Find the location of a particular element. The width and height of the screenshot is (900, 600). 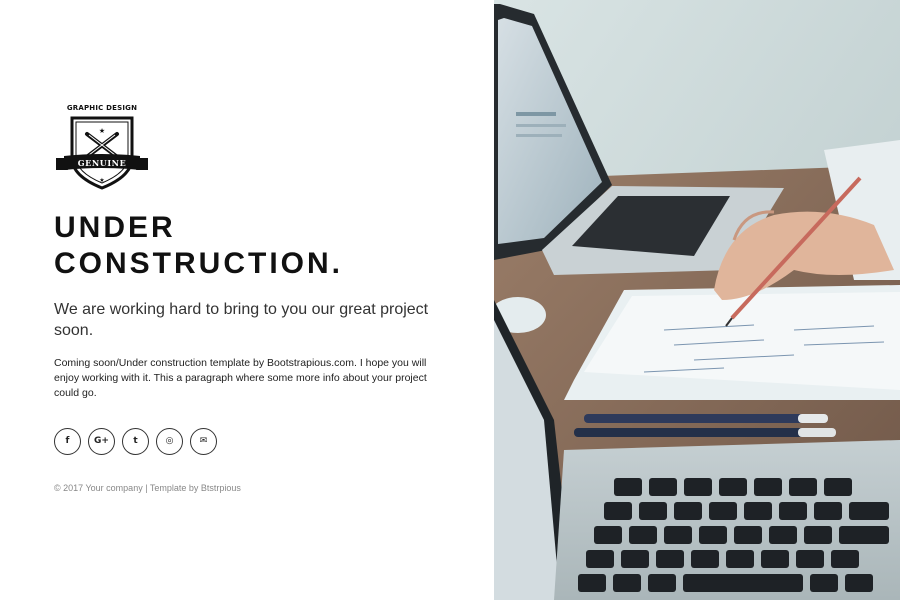

graphic-design-logo: GRAPHIC DESIGN ★ ★ GENUINE is located at coordinates (102, 147).